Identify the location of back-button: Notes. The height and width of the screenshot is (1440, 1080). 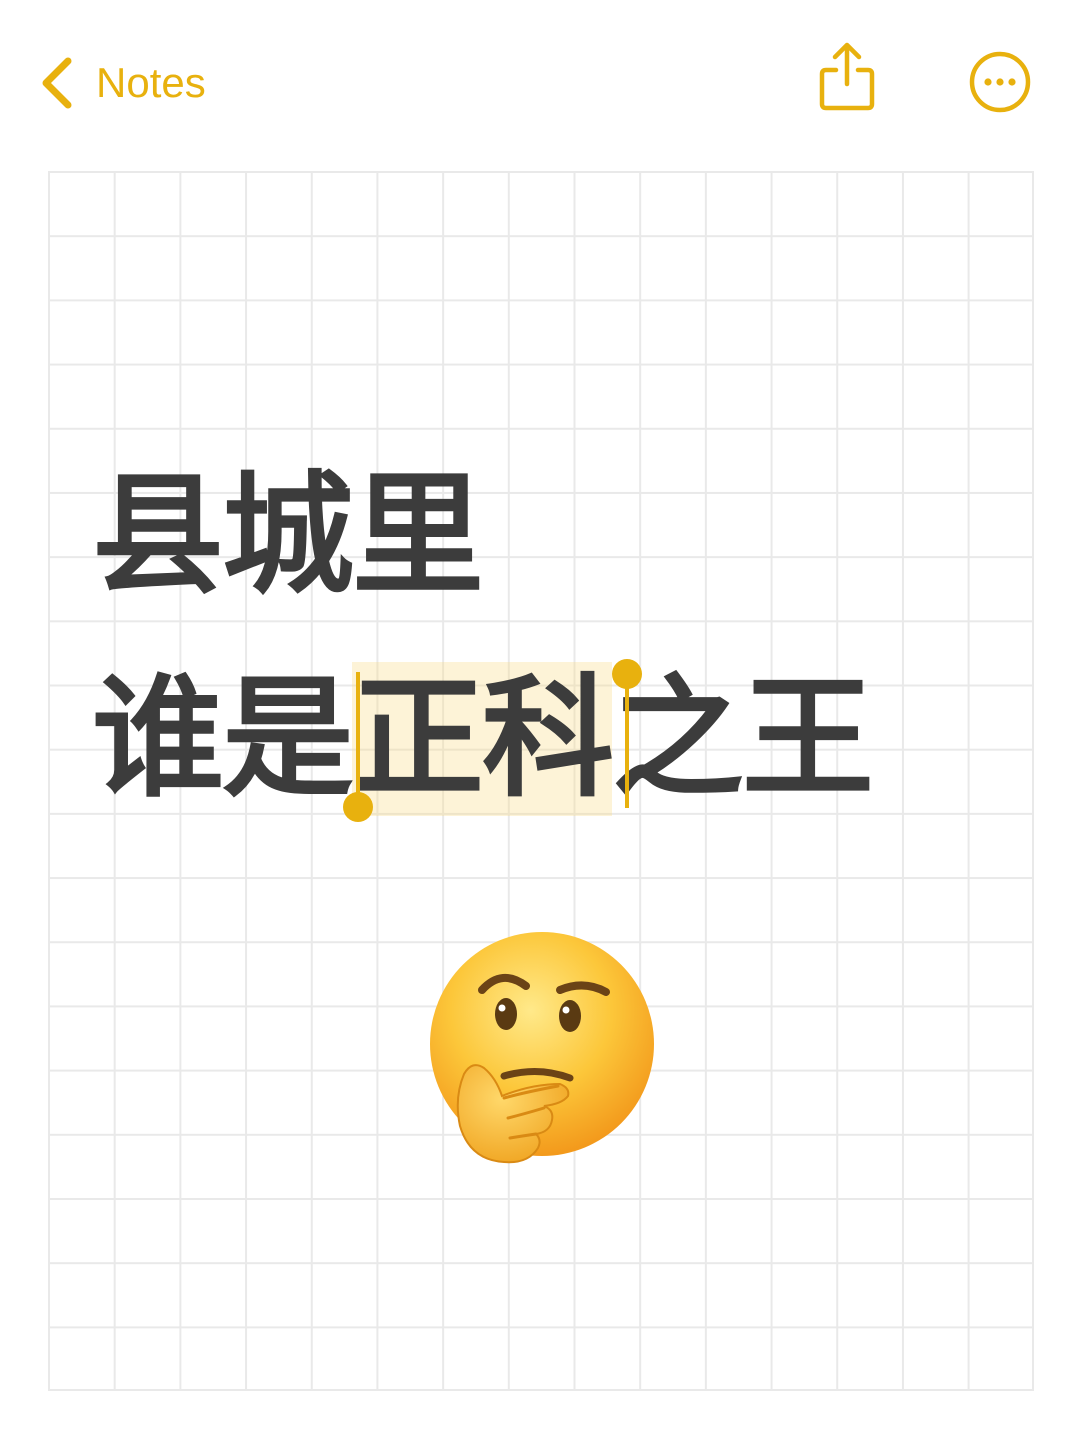
(122, 83).